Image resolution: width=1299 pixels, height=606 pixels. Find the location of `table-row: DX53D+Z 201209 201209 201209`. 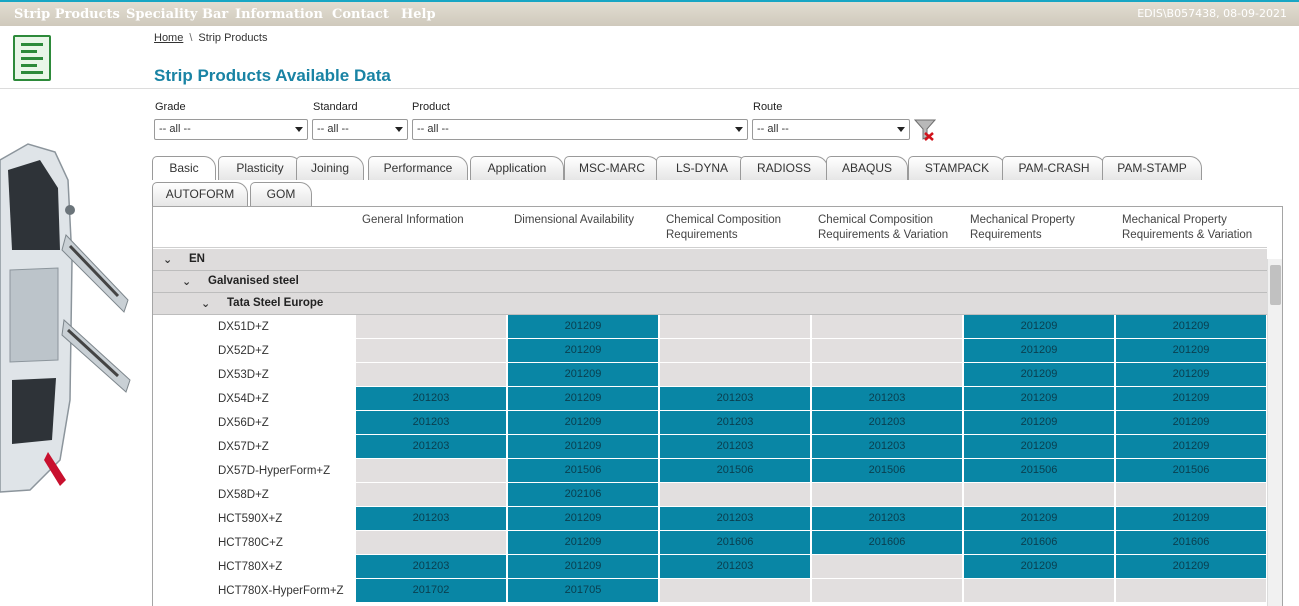

table-row: DX53D+Z 201209 201209 201209 is located at coordinates (710, 375).